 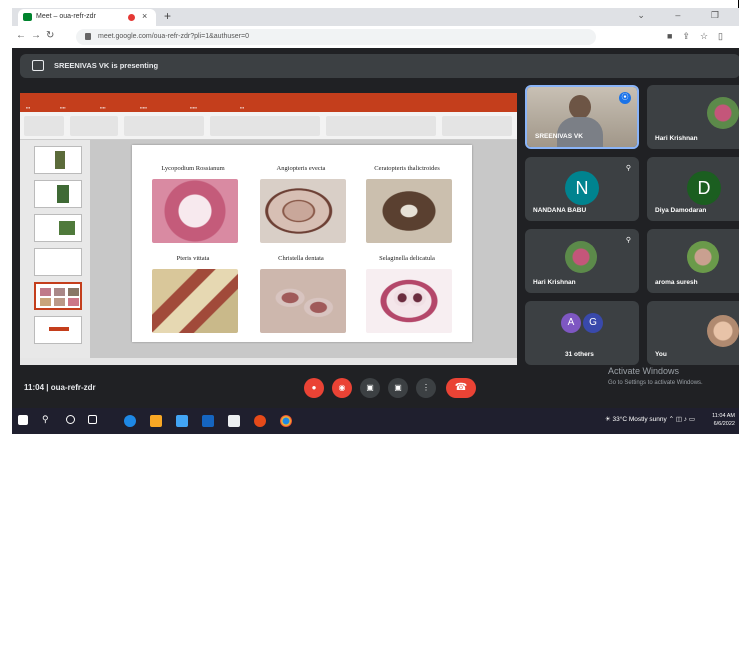 I want to click on species-label: Ceratopteris thalictroides, so click(x=407, y=168).